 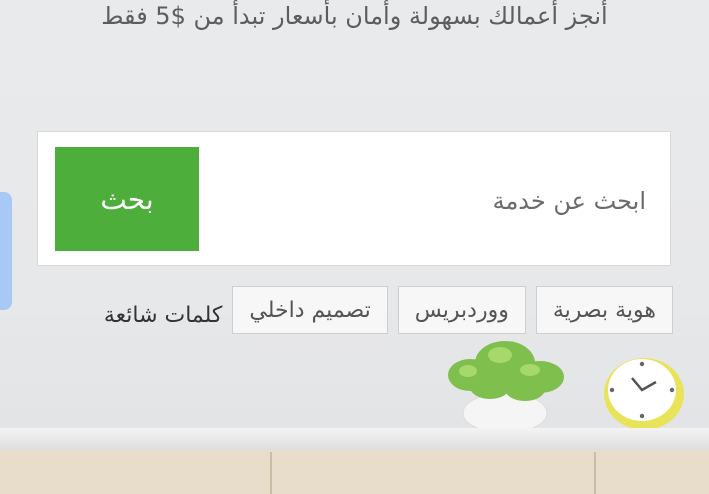 I want to click on cabinet, so click(x=354, y=472).